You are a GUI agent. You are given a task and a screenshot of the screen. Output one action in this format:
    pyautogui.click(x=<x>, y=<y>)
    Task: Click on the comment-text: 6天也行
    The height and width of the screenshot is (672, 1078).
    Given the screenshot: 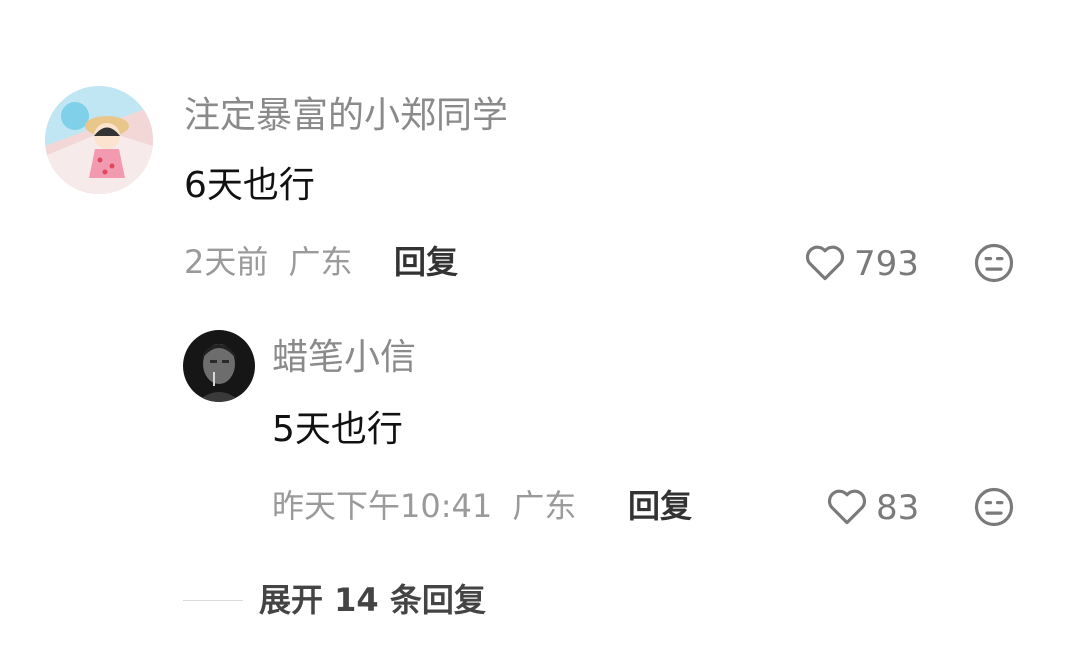 What is the action you would take?
    pyautogui.click(x=249, y=185)
    